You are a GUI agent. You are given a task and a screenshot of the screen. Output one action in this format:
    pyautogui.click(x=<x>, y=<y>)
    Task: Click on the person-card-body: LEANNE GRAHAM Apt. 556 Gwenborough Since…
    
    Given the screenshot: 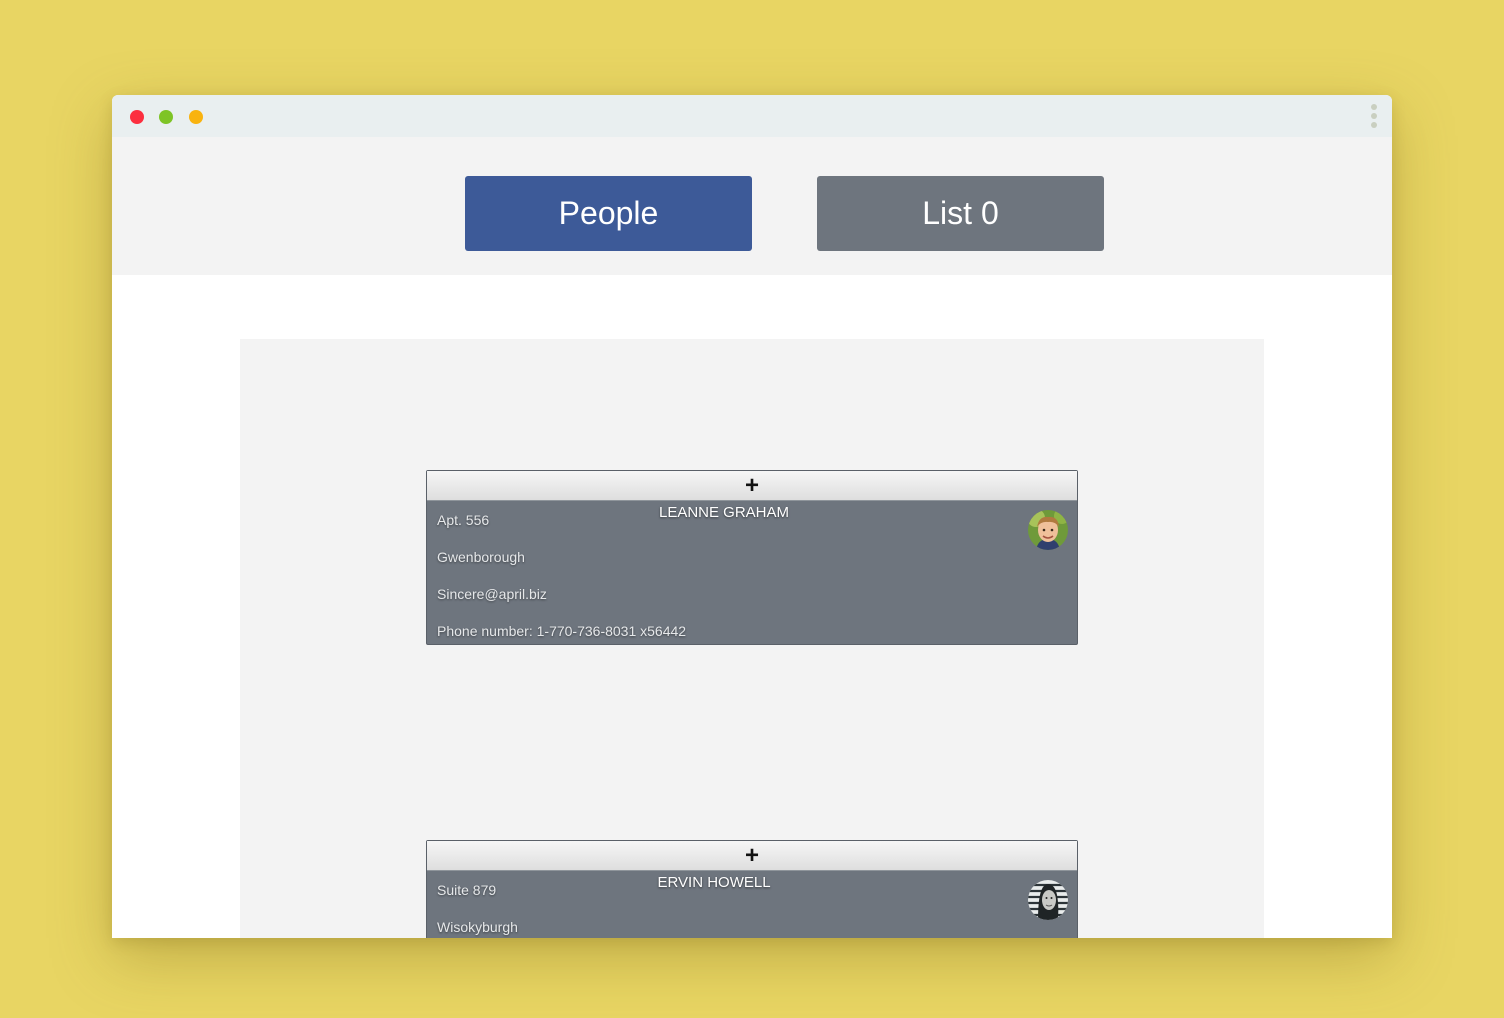 What is the action you would take?
    pyautogui.click(x=752, y=572)
    